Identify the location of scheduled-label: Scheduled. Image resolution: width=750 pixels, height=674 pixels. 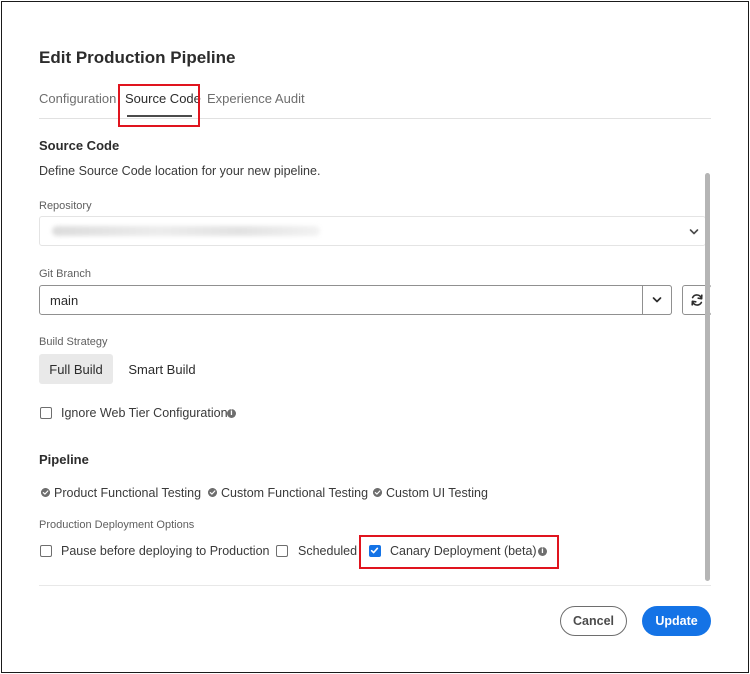
(328, 551).